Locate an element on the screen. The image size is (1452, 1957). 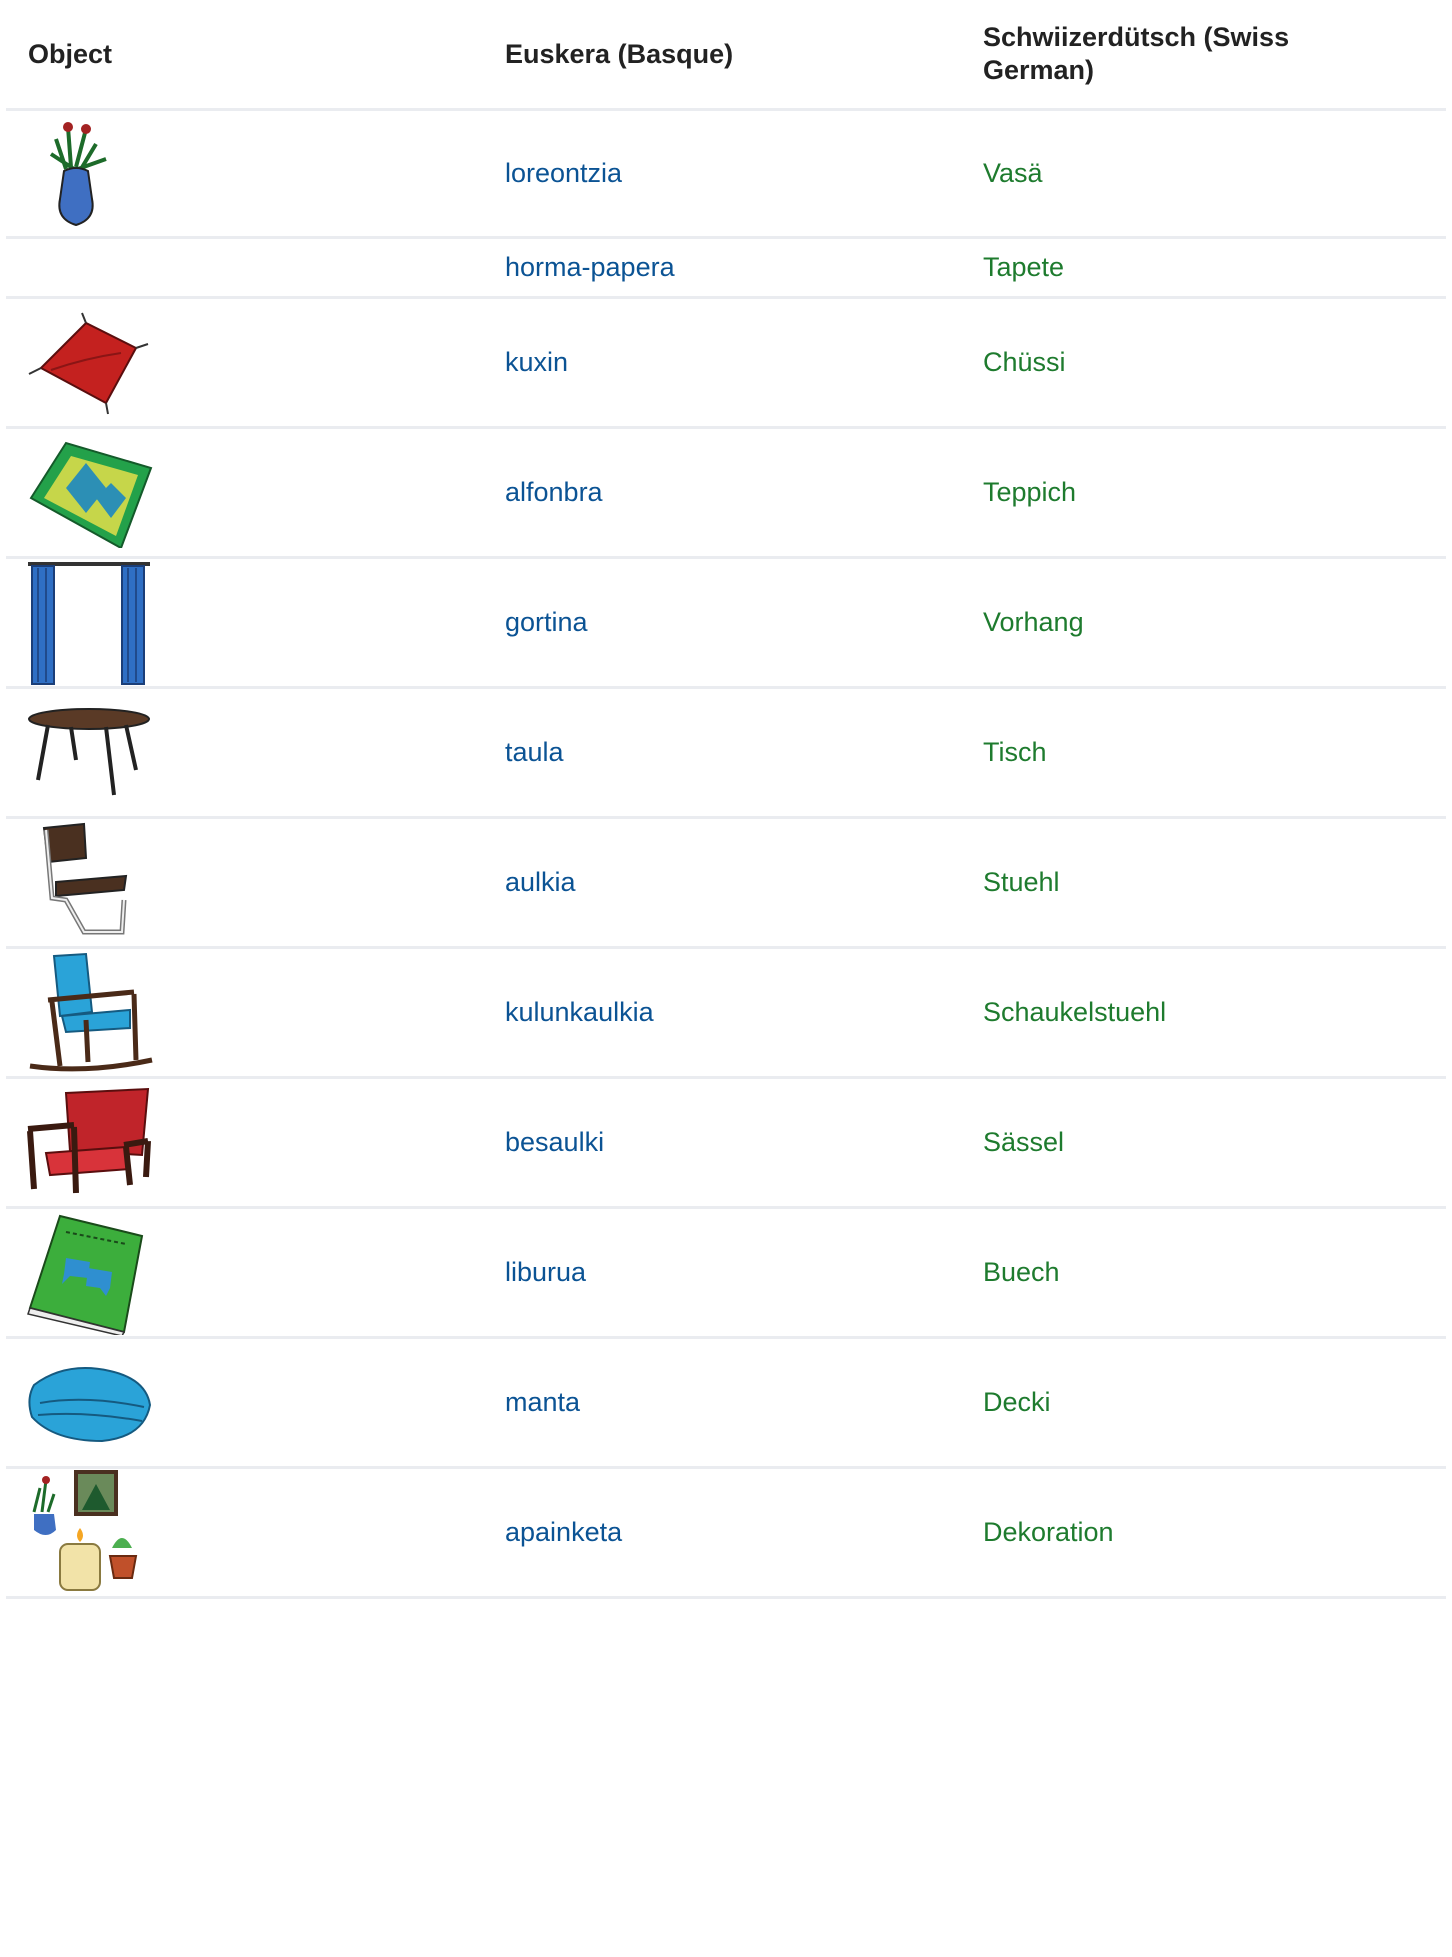
basque-cell: loreontzia is located at coordinates (722, 174).